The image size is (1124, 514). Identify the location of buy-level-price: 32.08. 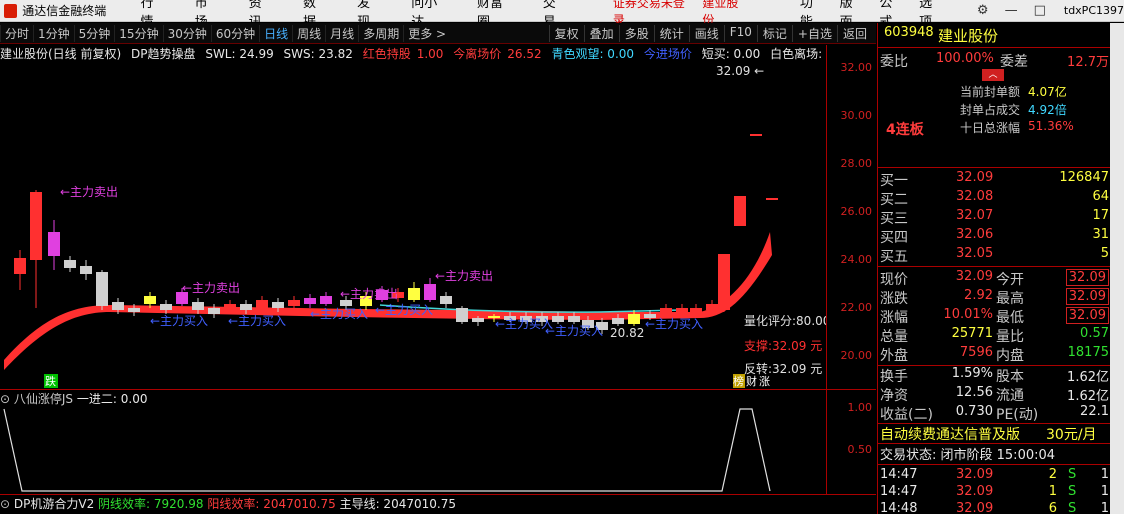
(975, 196).